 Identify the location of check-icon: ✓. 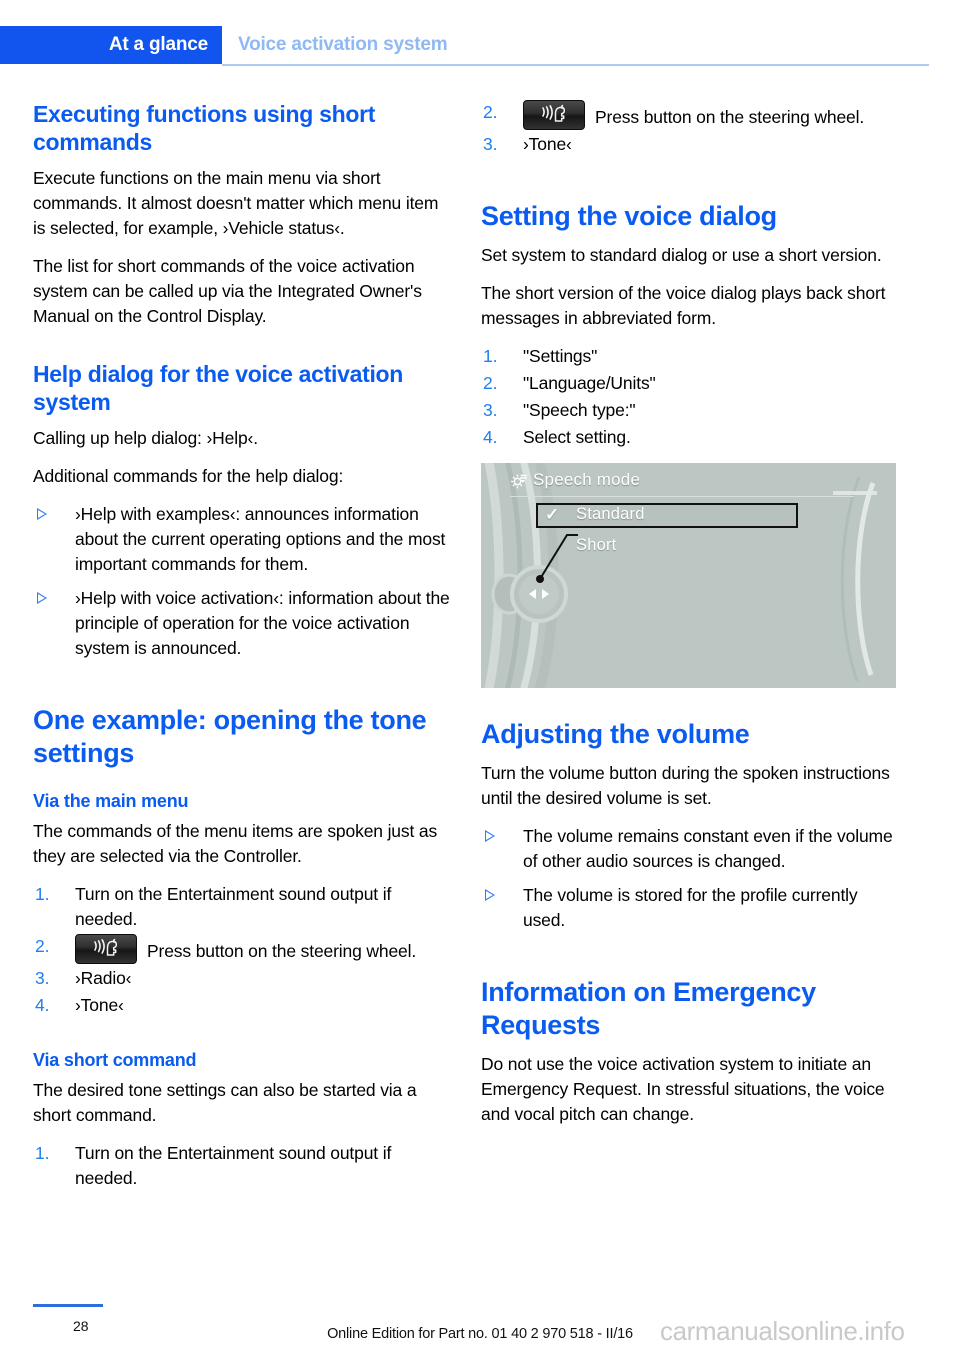
(552, 514).